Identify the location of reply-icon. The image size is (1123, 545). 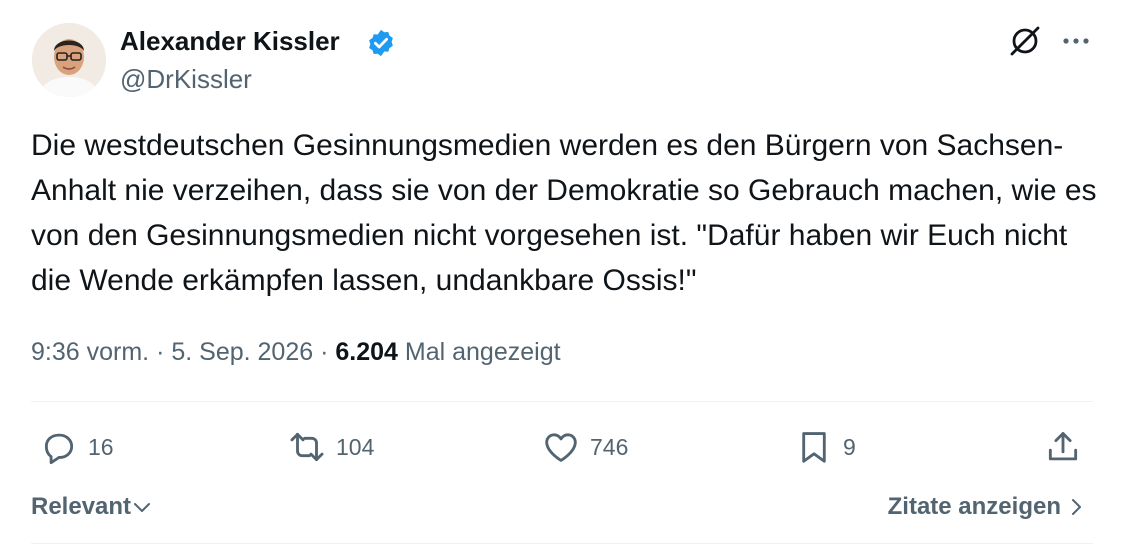
(59, 449).